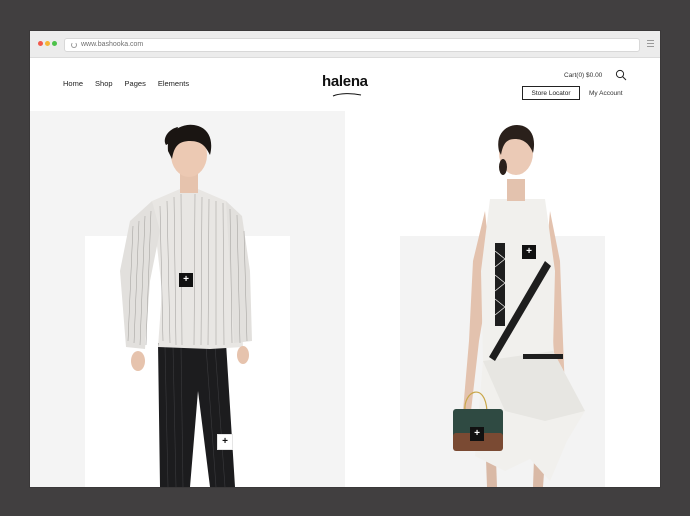 The image size is (690, 516). I want to click on nav-pages: Pages, so click(135, 84).